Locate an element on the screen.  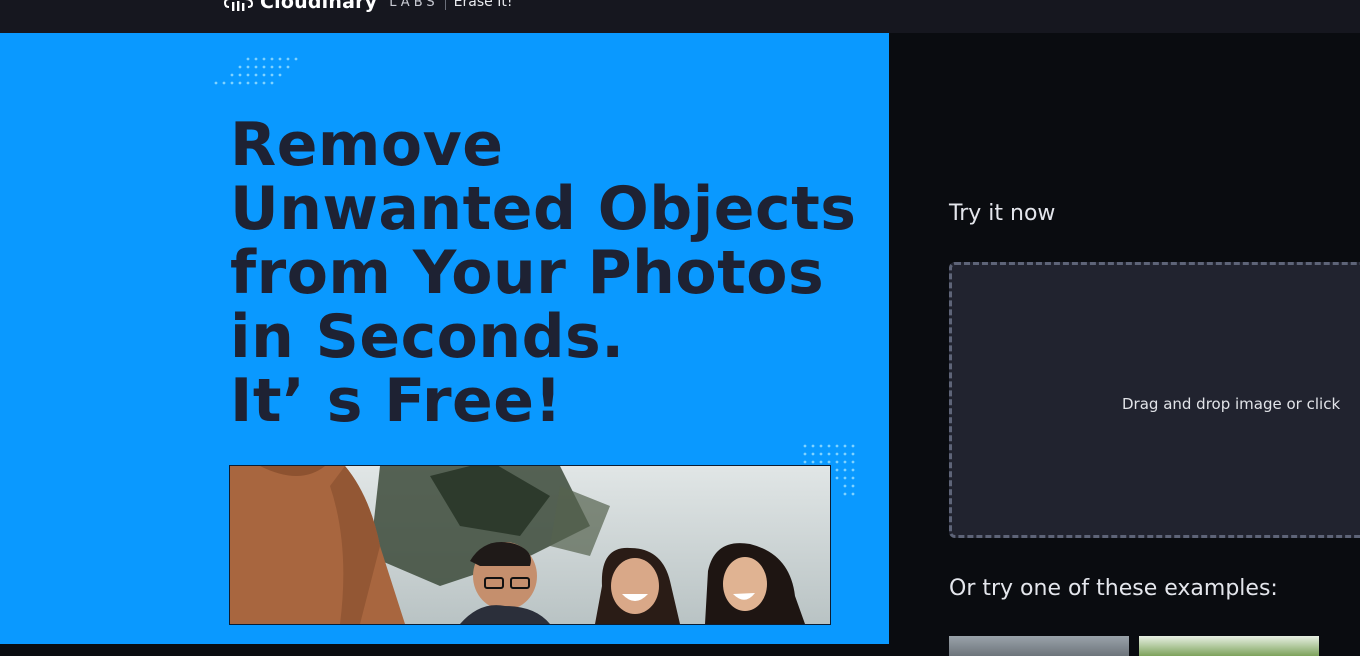
product-name: Erase It! is located at coordinates (483, 5).